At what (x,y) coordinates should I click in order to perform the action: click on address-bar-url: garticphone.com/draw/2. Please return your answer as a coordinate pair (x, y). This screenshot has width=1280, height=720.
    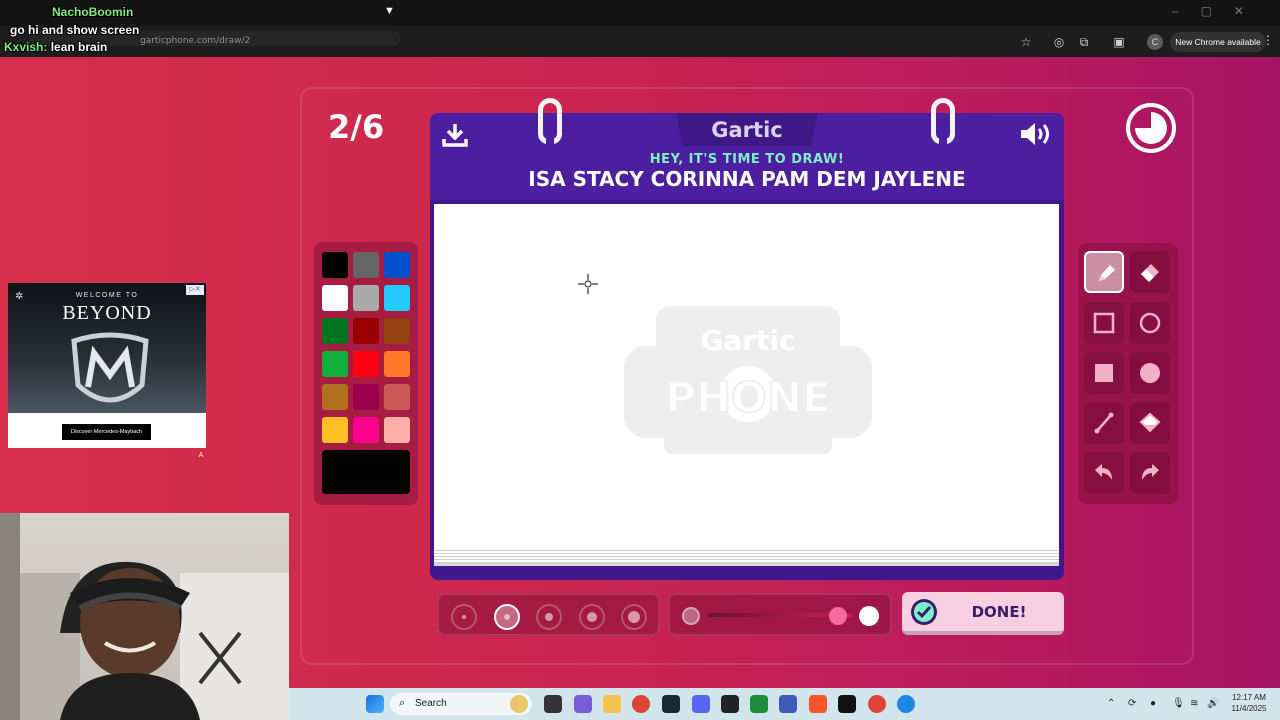
    Looking at the image, I should click on (195, 41).